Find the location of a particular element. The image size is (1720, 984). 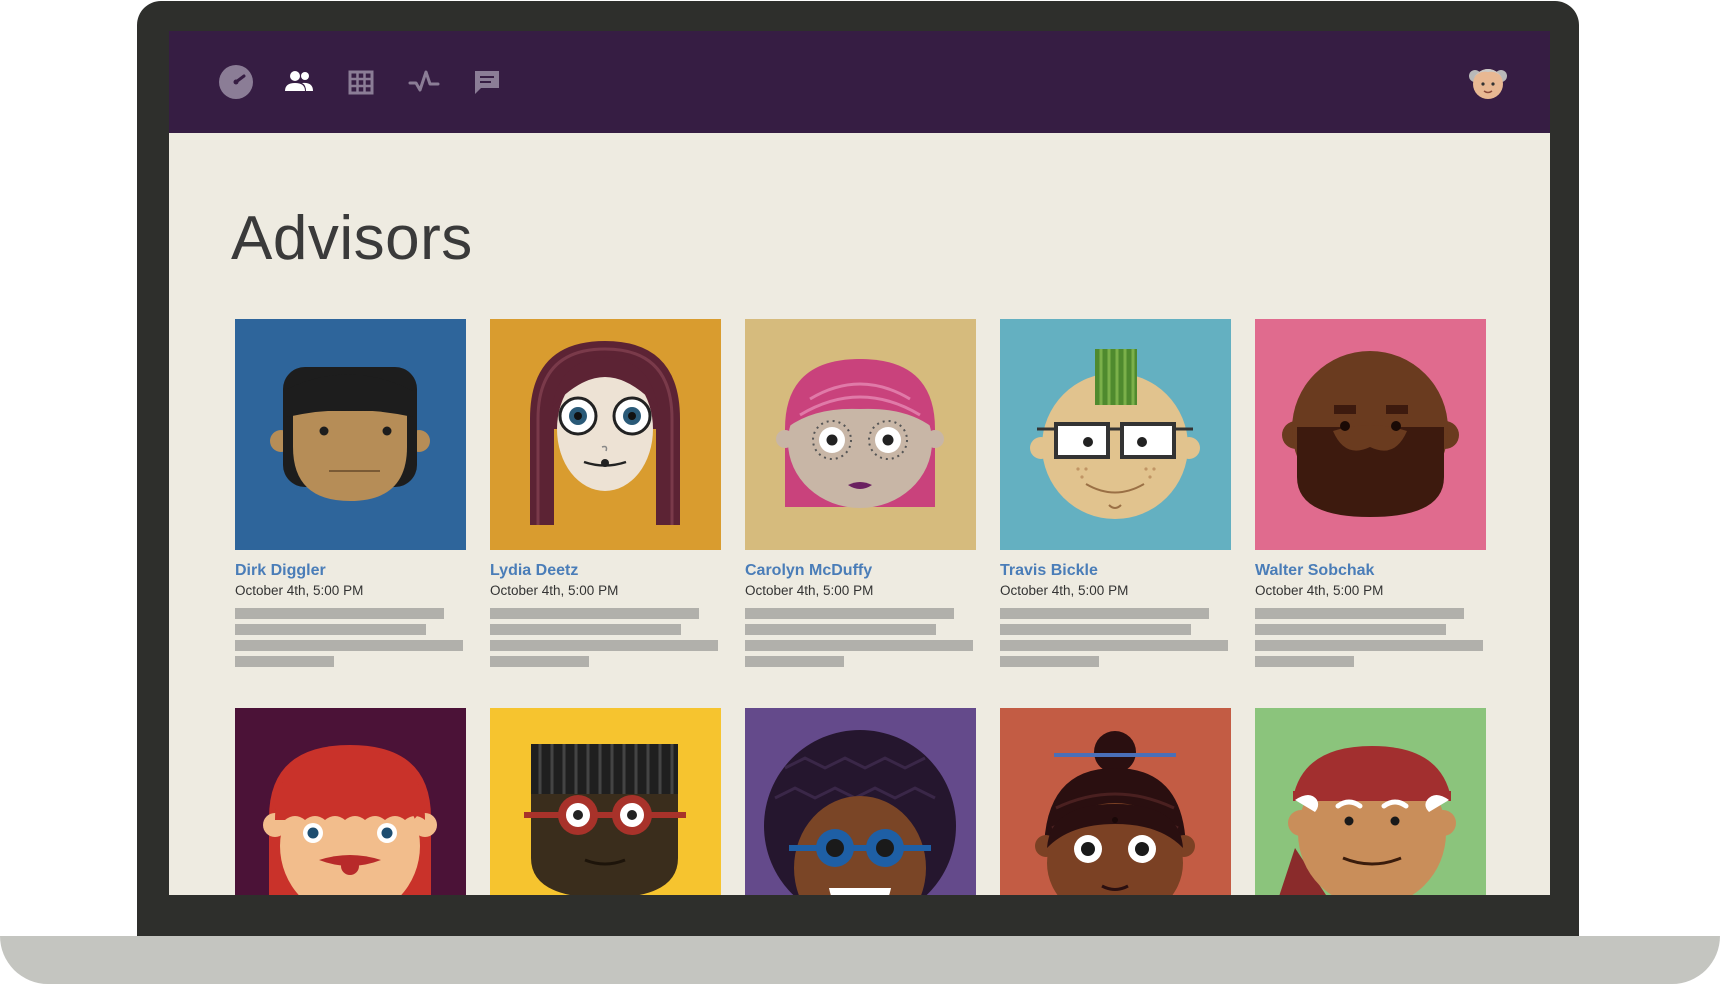

advisor-name-link: Lydia Deetz is located at coordinates (605, 571).